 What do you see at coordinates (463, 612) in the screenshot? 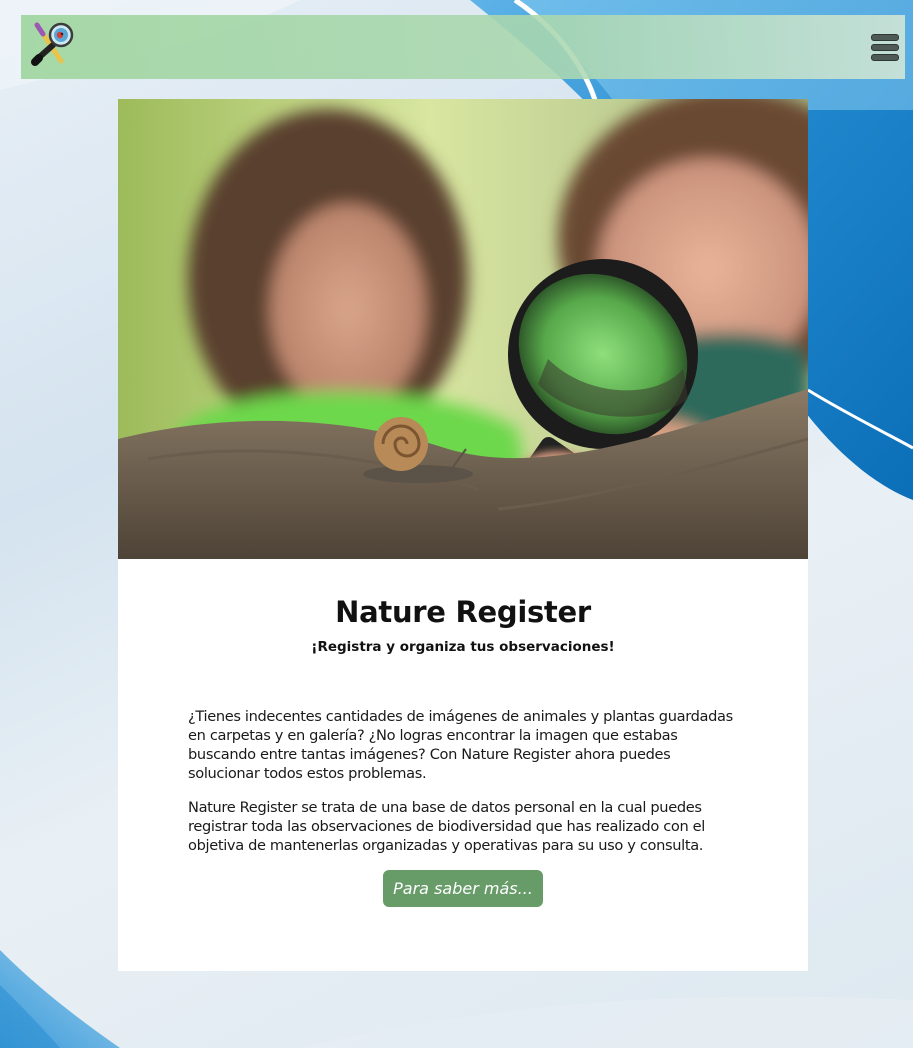
I see `page-title: Nature Register` at bounding box center [463, 612].